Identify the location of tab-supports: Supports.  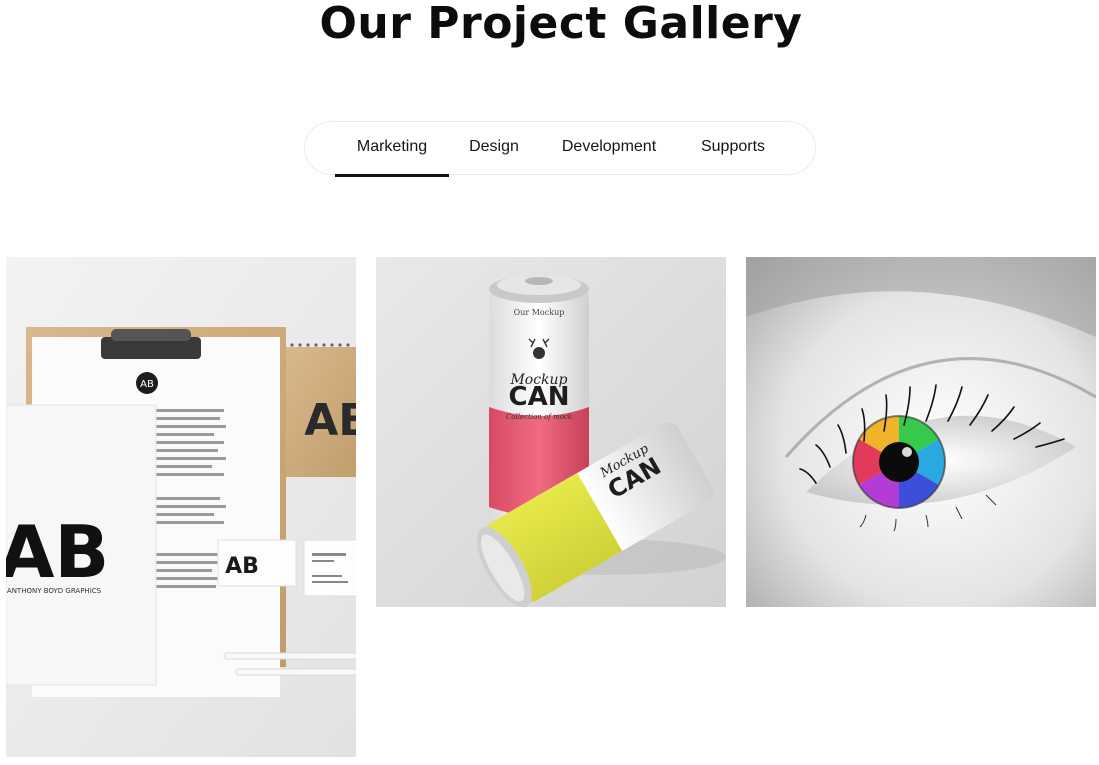
(733, 149).